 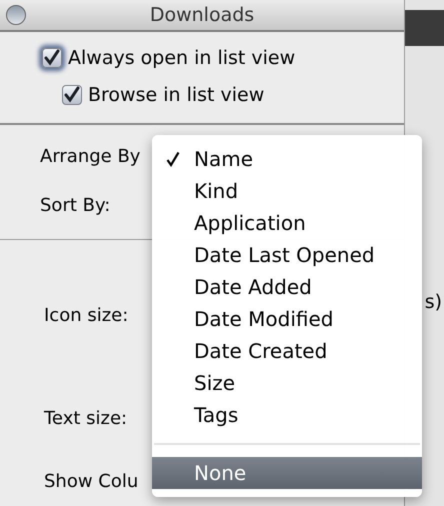 What do you see at coordinates (86, 419) in the screenshot?
I see `text-size-label: Text size:` at bounding box center [86, 419].